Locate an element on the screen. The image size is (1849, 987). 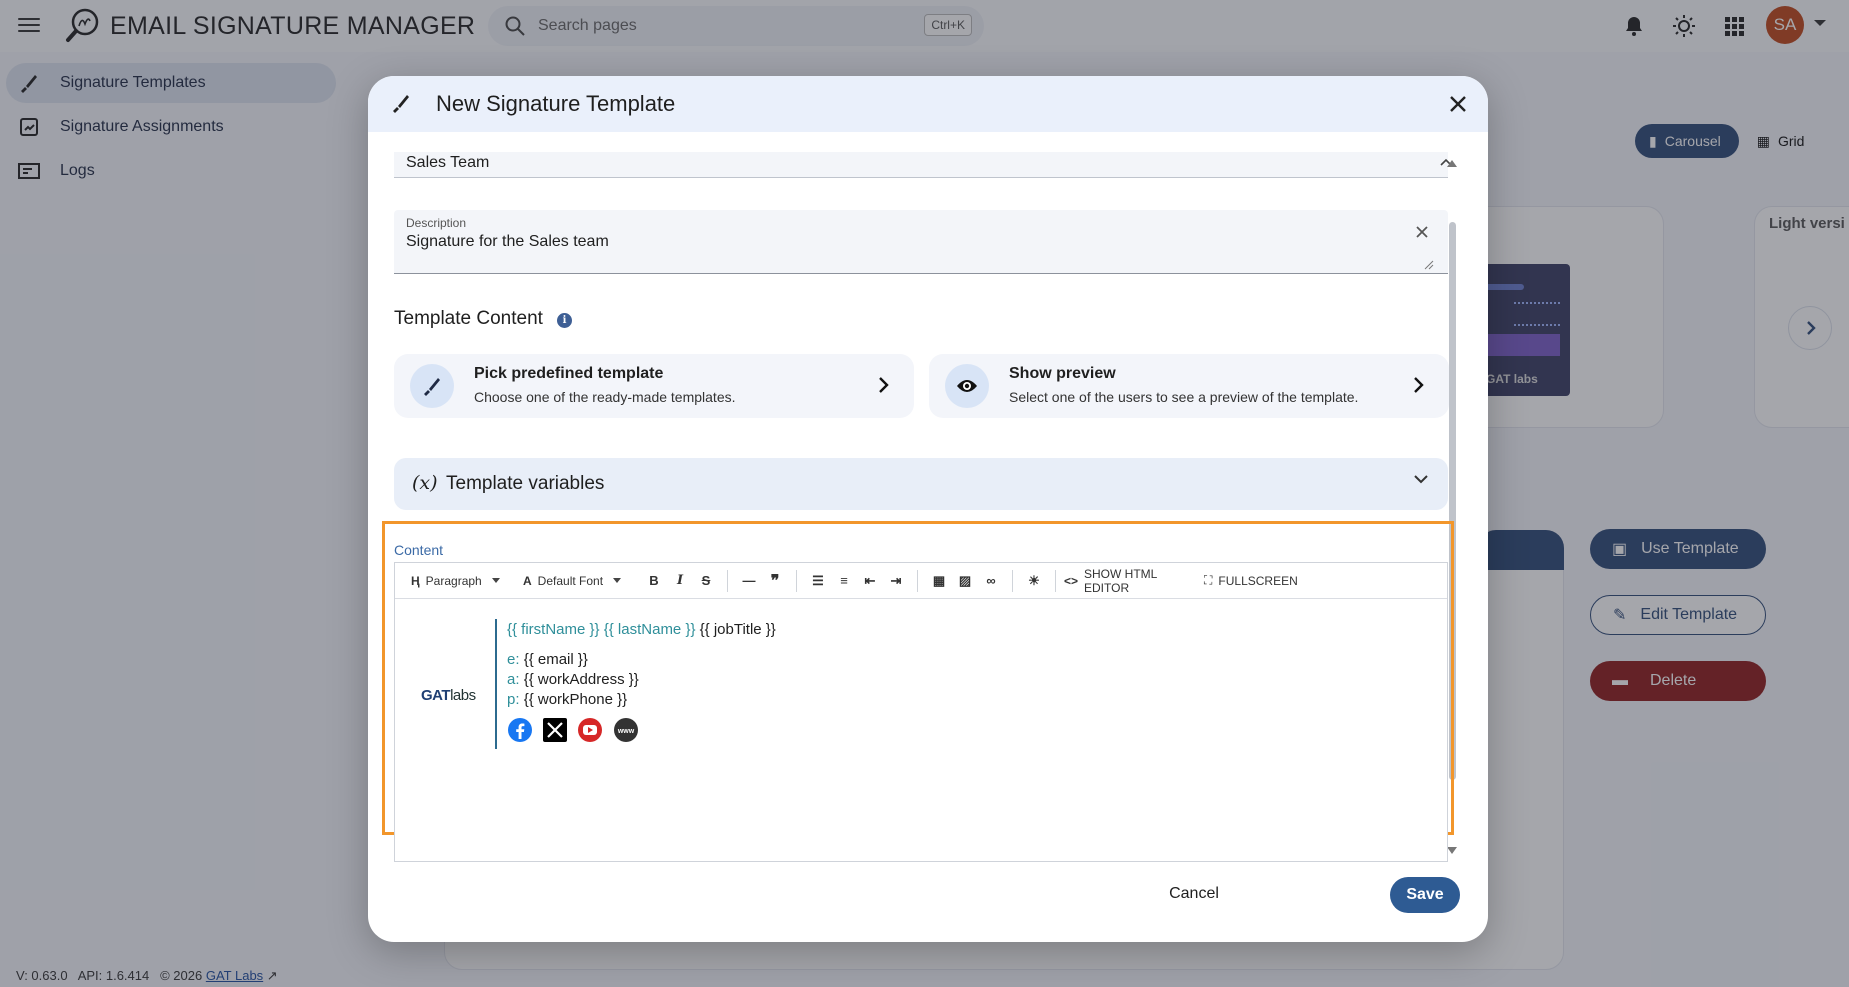
template-variables-accordion: (x) Template variables is located at coordinates (921, 484).